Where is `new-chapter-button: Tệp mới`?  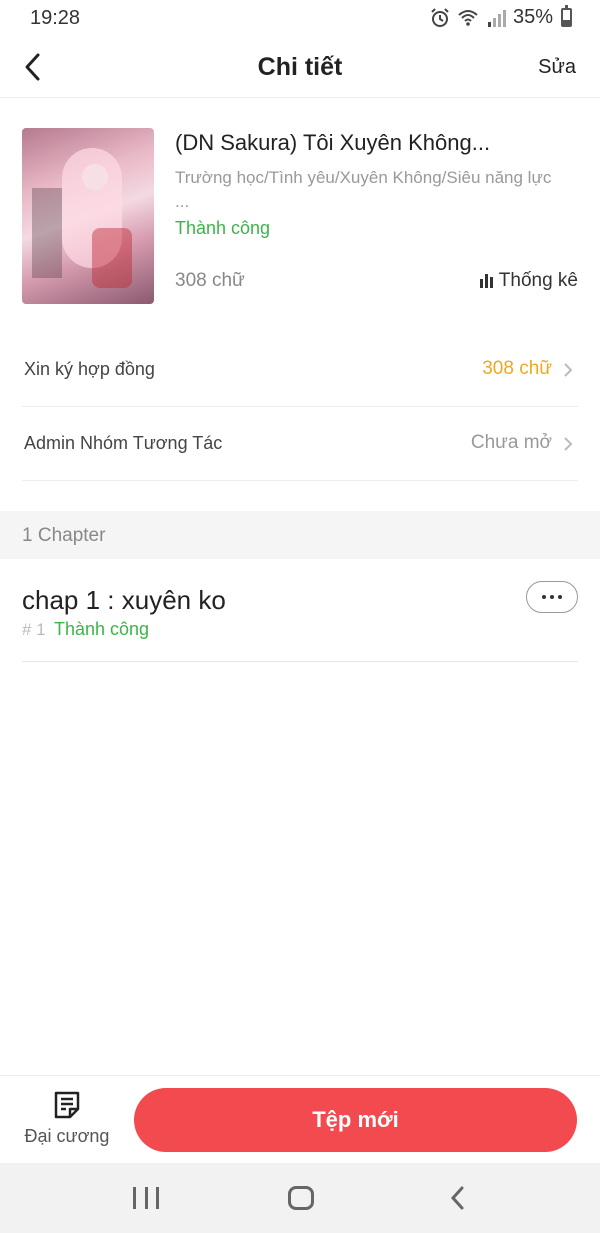 new-chapter-button: Tệp mới is located at coordinates (355, 1120).